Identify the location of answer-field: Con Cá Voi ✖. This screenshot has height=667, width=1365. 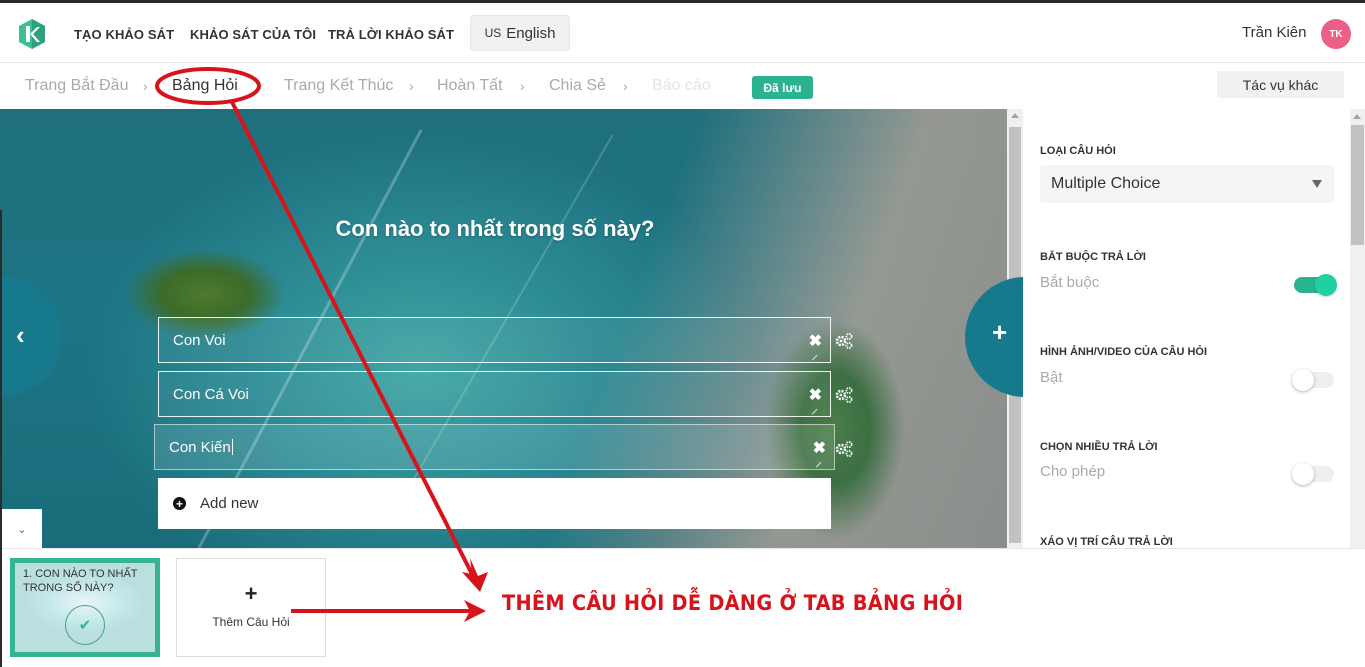
(494, 394).